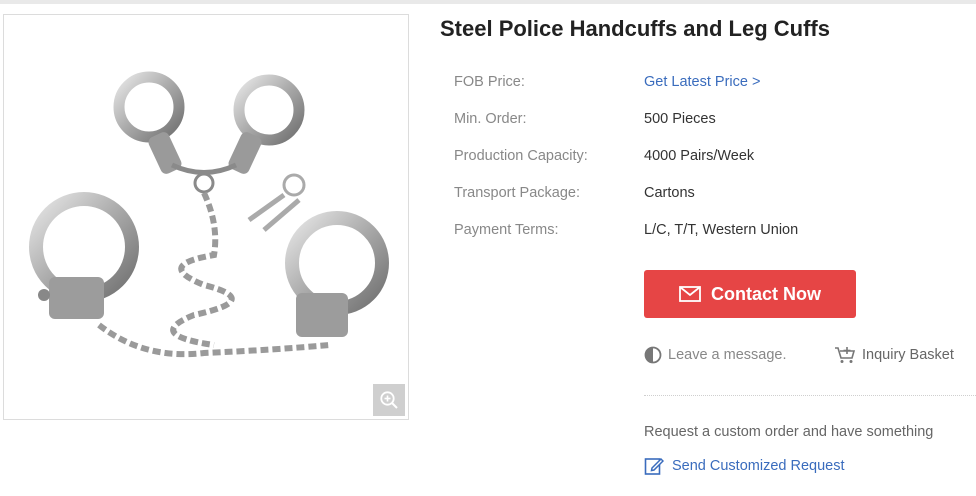 The height and width of the screenshot is (496, 976). What do you see at coordinates (845, 355) in the screenshot?
I see `cart-plus-icon` at bounding box center [845, 355].